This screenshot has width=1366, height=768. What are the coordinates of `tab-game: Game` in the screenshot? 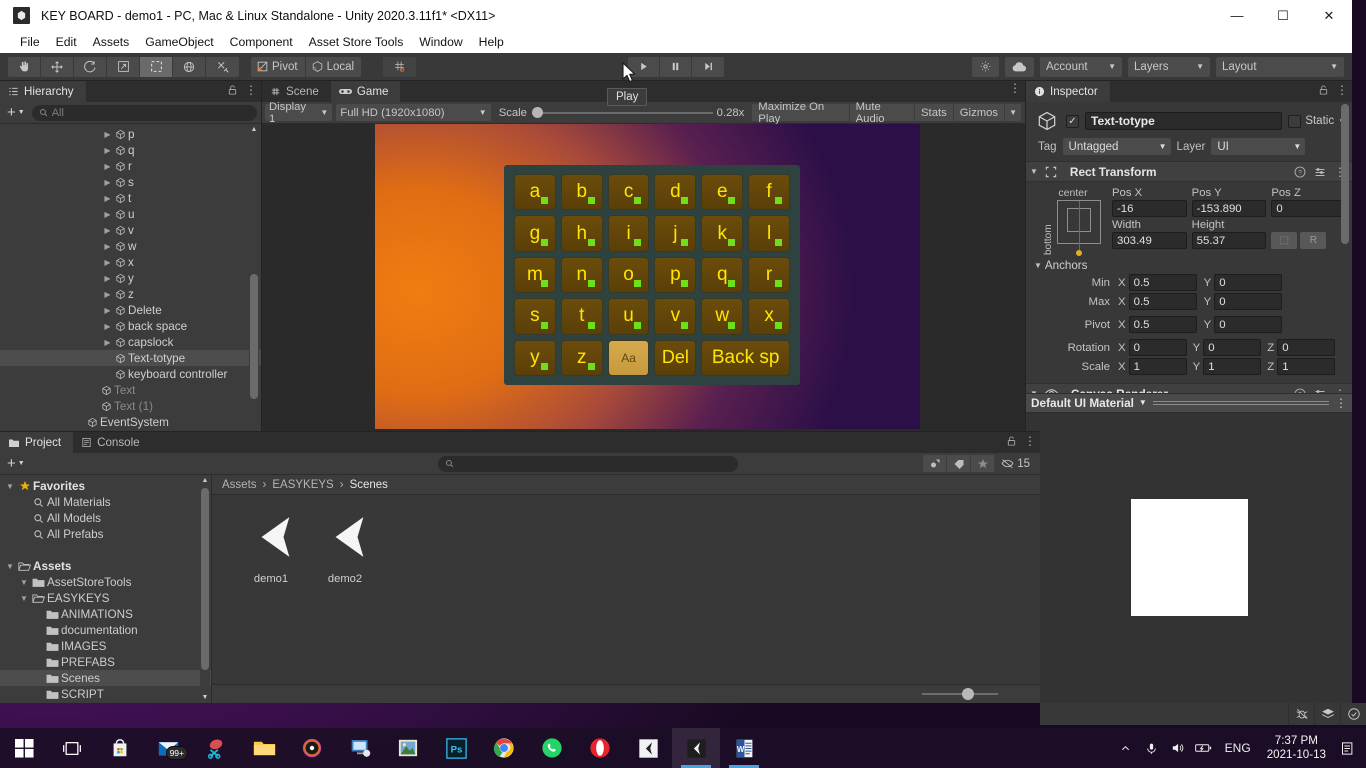 It's located at (365, 91).